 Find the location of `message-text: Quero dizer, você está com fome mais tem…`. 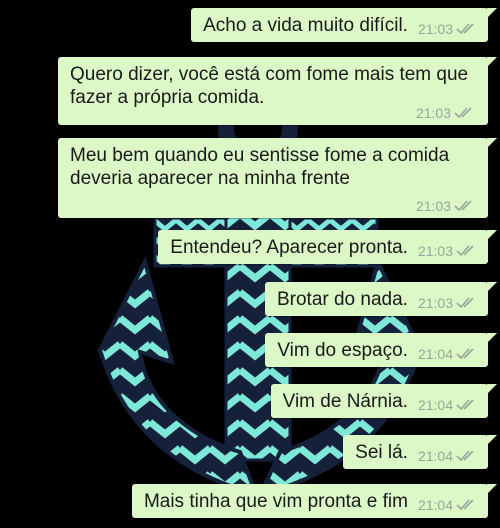

message-text: Quero dizer, você está com fome mais tem… is located at coordinates (269, 86).